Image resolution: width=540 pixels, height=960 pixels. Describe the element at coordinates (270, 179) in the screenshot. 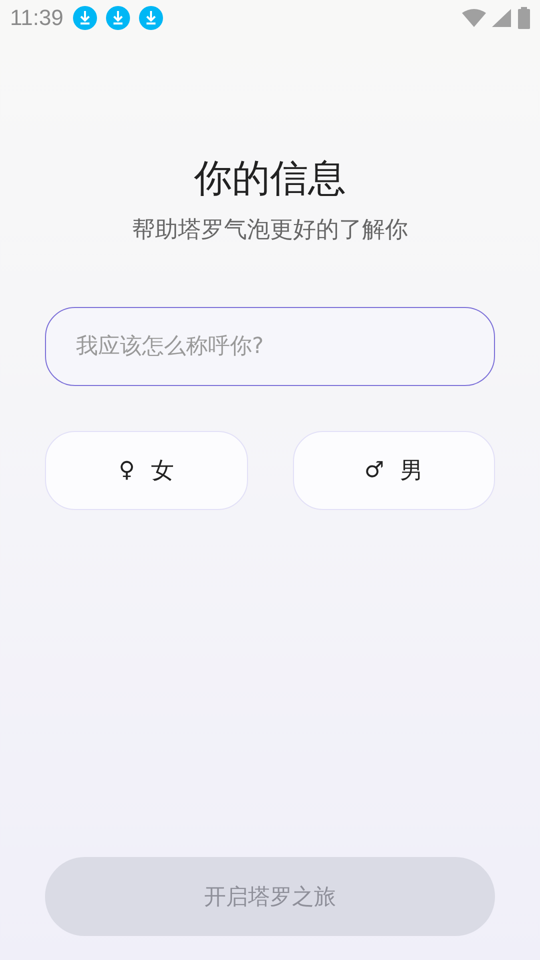

I see `page-title: 你的信息` at that location.